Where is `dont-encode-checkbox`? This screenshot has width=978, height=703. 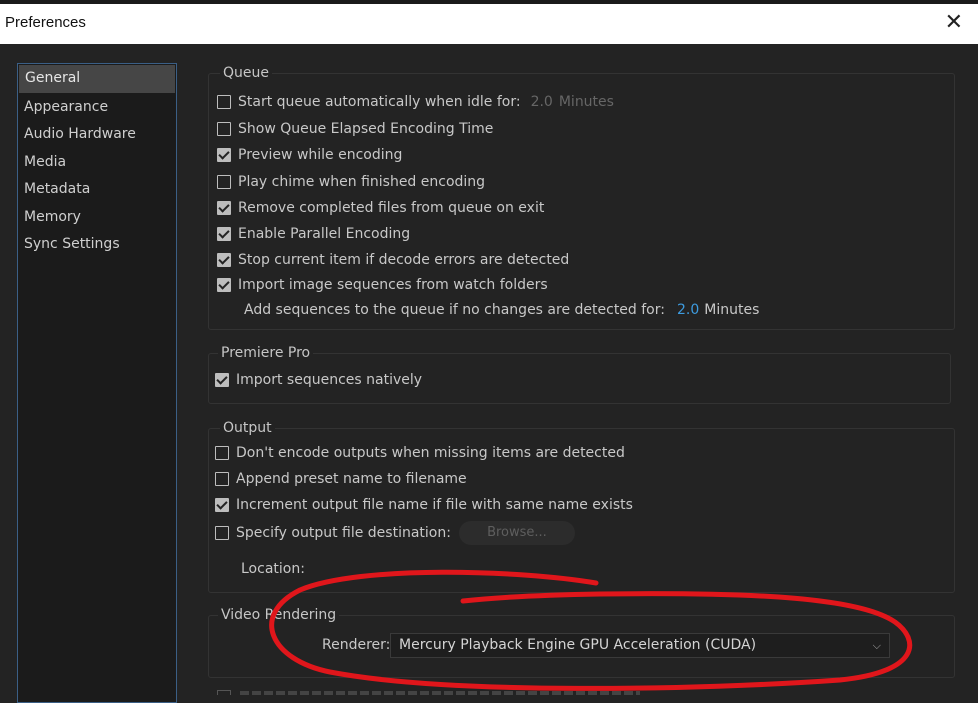
dont-encode-checkbox is located at coordinates (222, 453).